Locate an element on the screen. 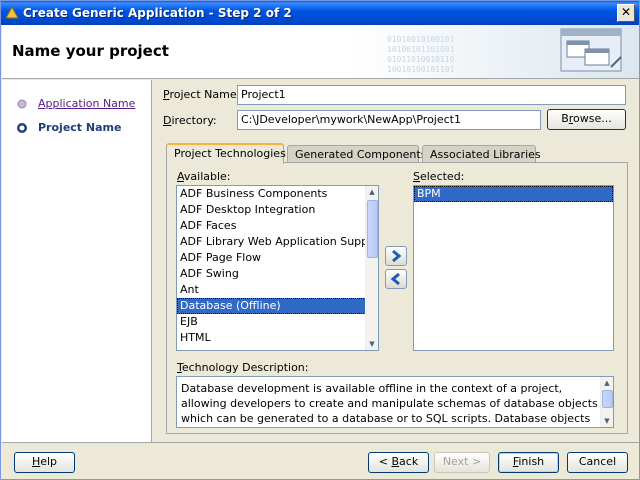 The image size is (640, 480). close-icon: ✕ is located at coordinates (626, 13).